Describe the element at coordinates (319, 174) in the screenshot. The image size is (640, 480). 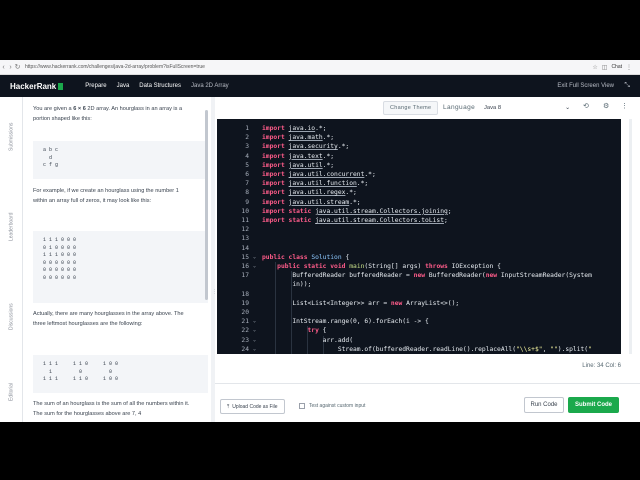
I see `code-text: import java.util.concurrent.*;` at that location.